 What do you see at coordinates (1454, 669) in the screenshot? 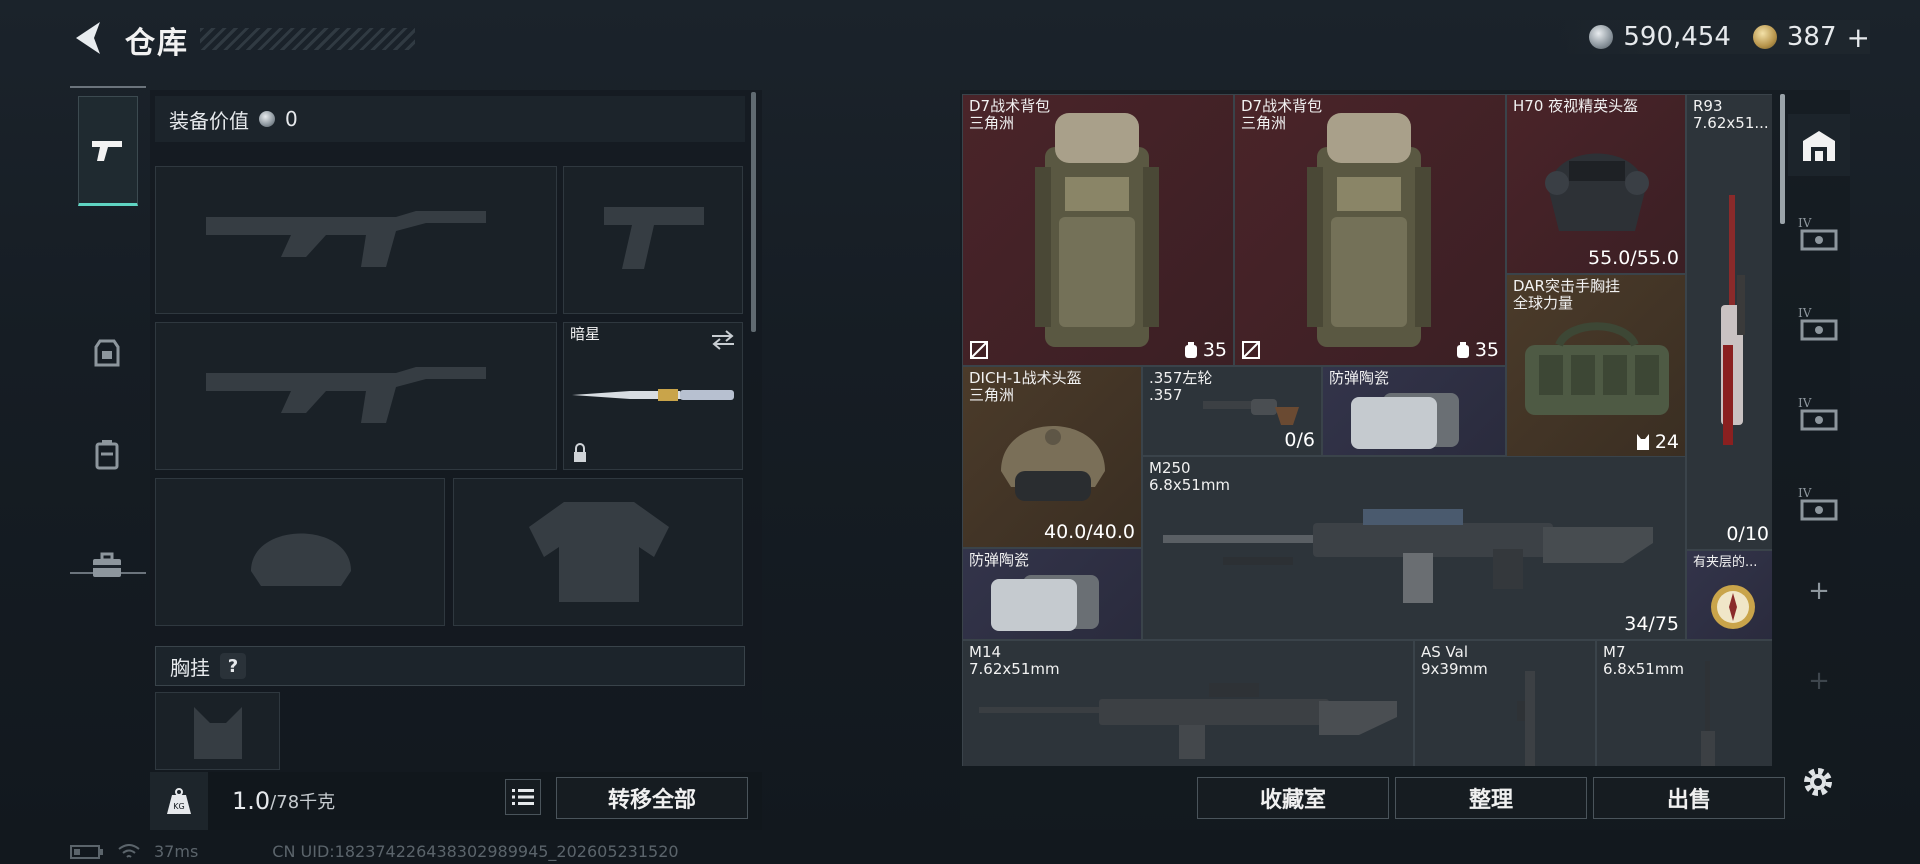
I see `item-caliber: 9x39mm` at bounding box center [1454, 669].